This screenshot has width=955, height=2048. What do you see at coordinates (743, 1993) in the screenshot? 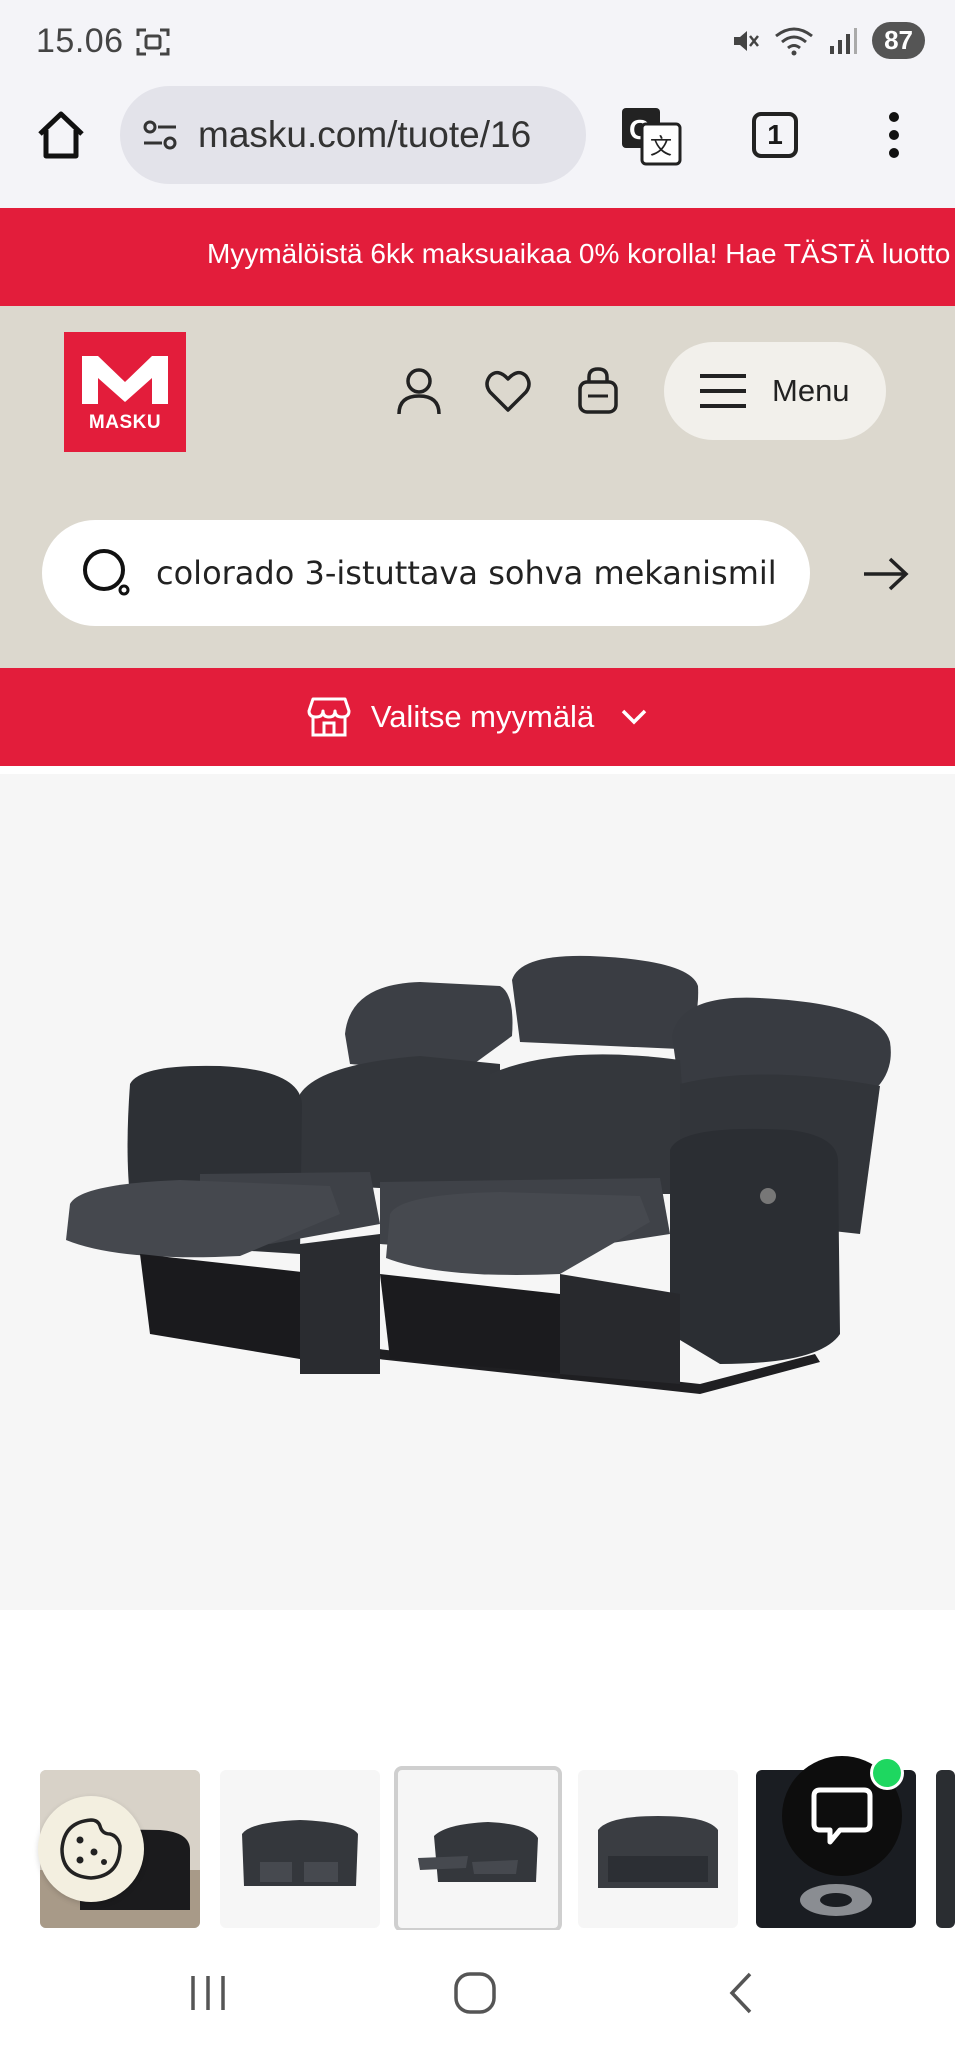
I see `back-icon` at bounding box center [743, 1993].